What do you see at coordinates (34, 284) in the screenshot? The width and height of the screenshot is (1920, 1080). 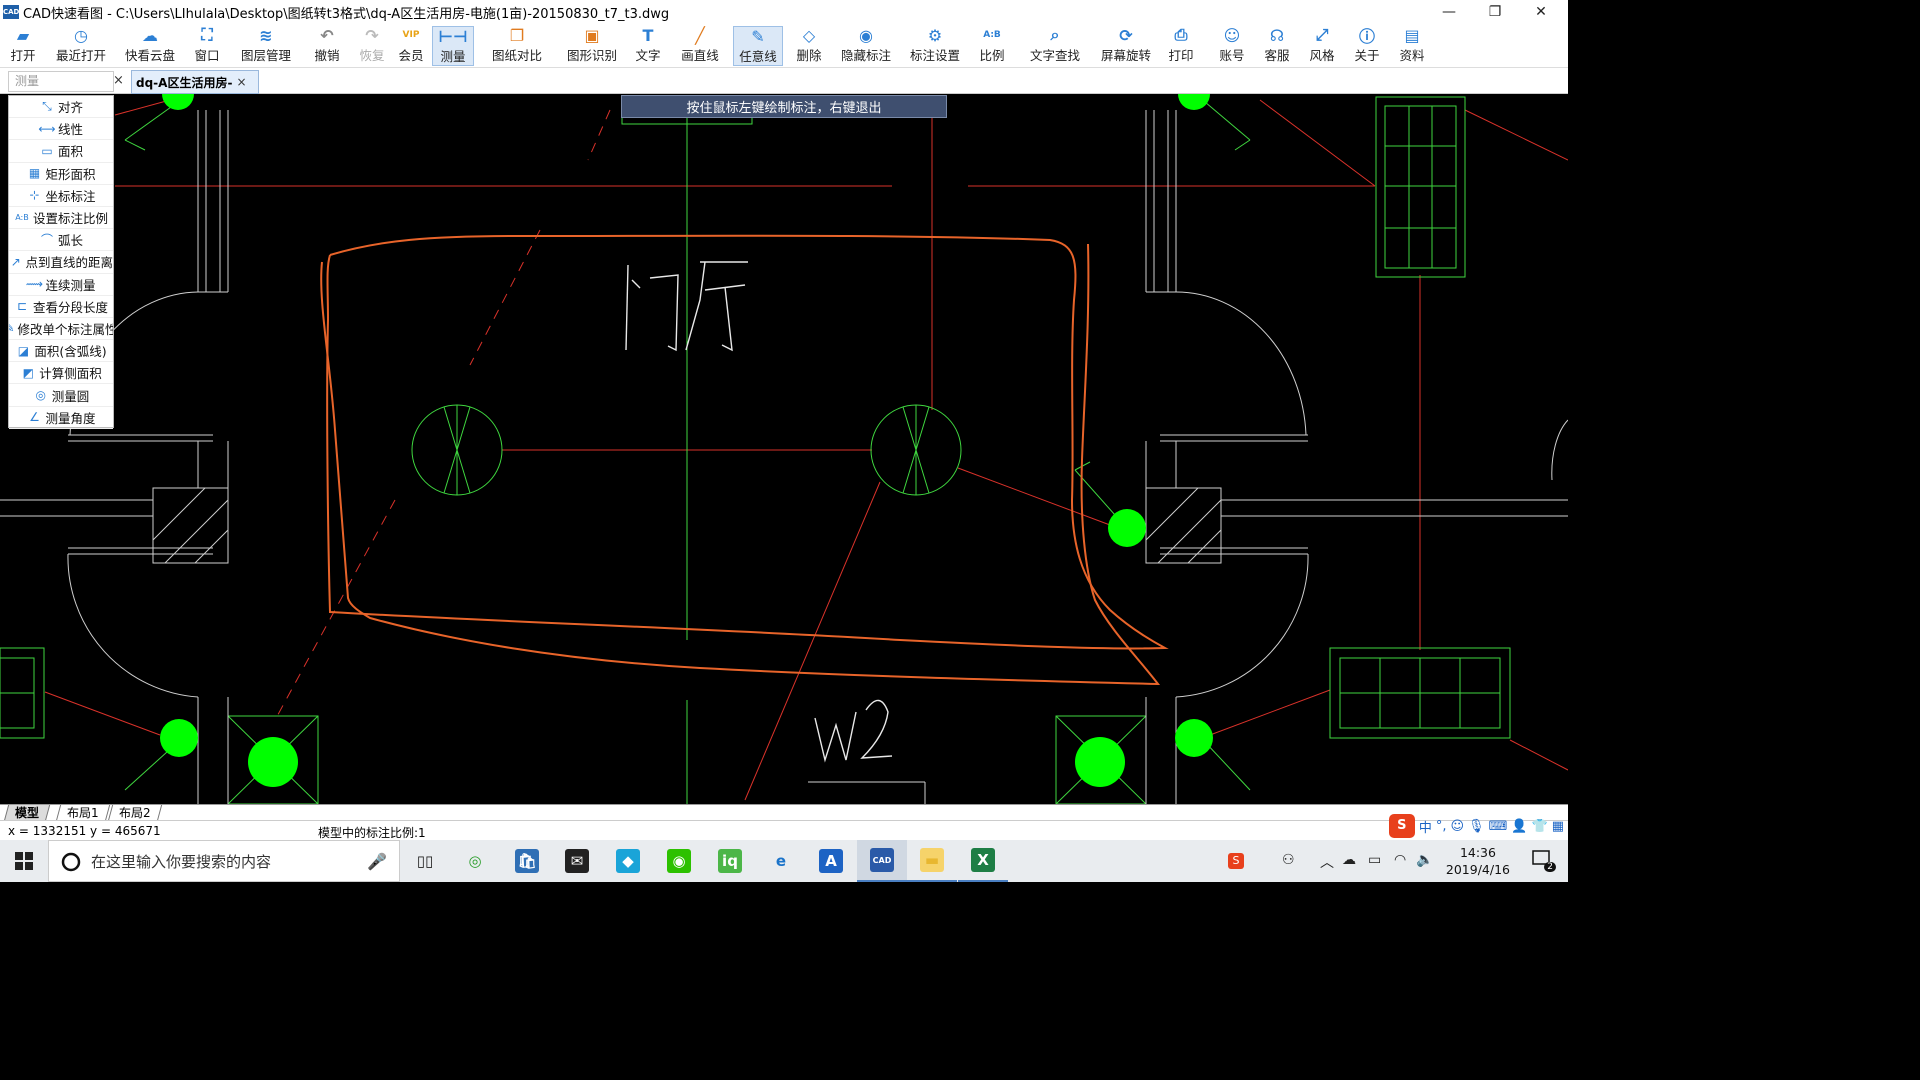 I see `continuous-measure-icon: ⟿` at bounding box center [34, 284].